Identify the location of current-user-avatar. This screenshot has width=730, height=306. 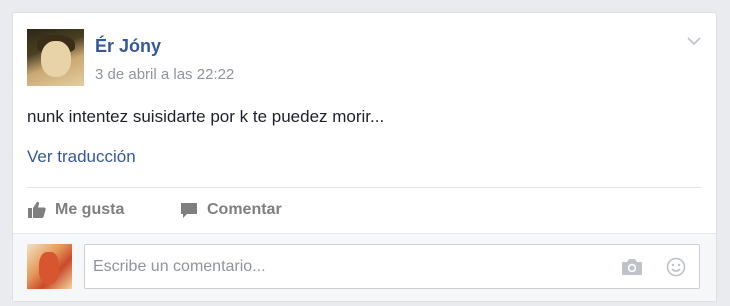
(49, 266).